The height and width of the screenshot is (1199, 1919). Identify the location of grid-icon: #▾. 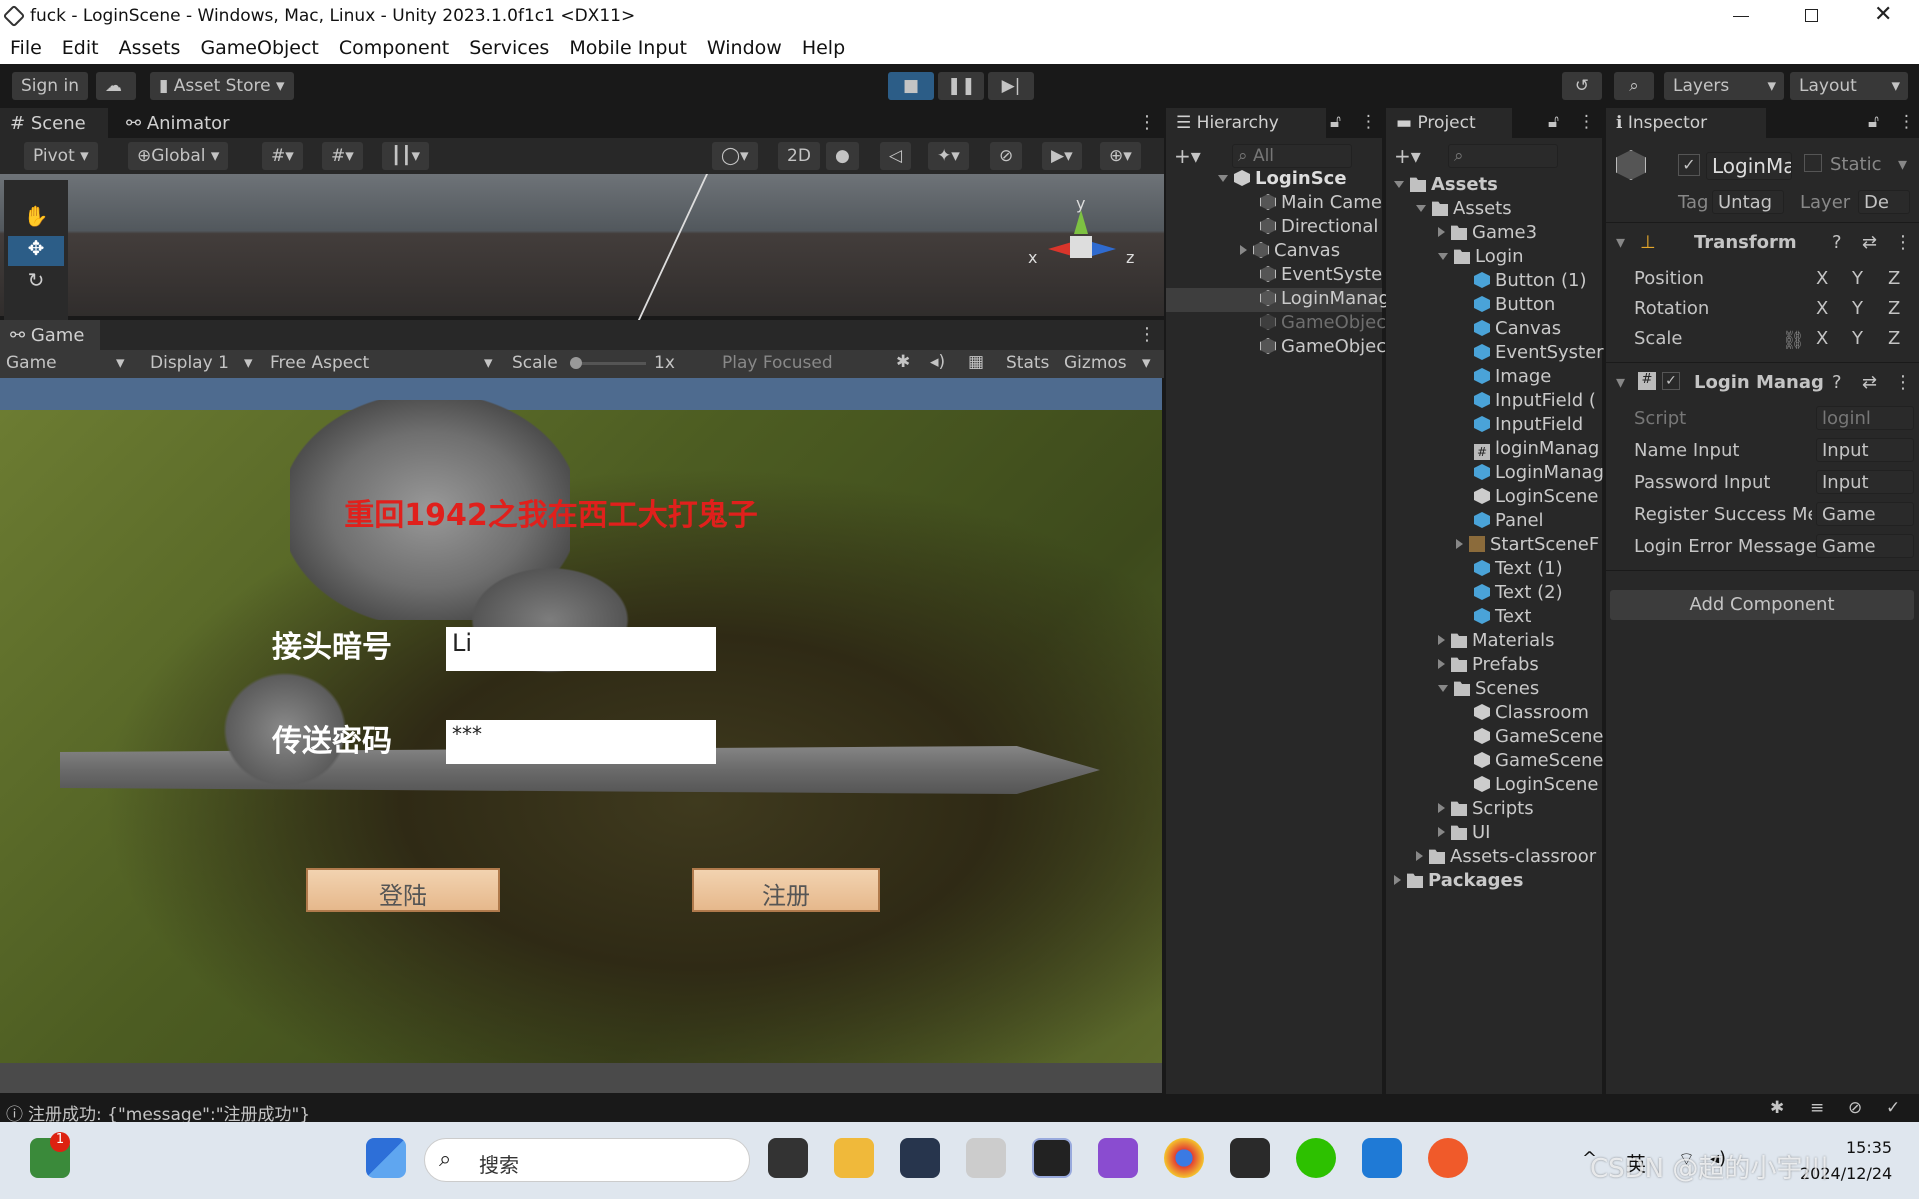
(342, 156).